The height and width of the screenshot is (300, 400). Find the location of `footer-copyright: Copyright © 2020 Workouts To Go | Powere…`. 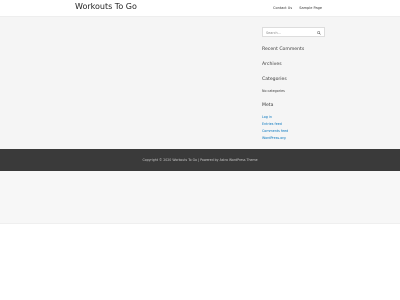

footer-copyright: Copyright © 2020 Workouts To Go | Powere… is located at coordinates (200, 160).